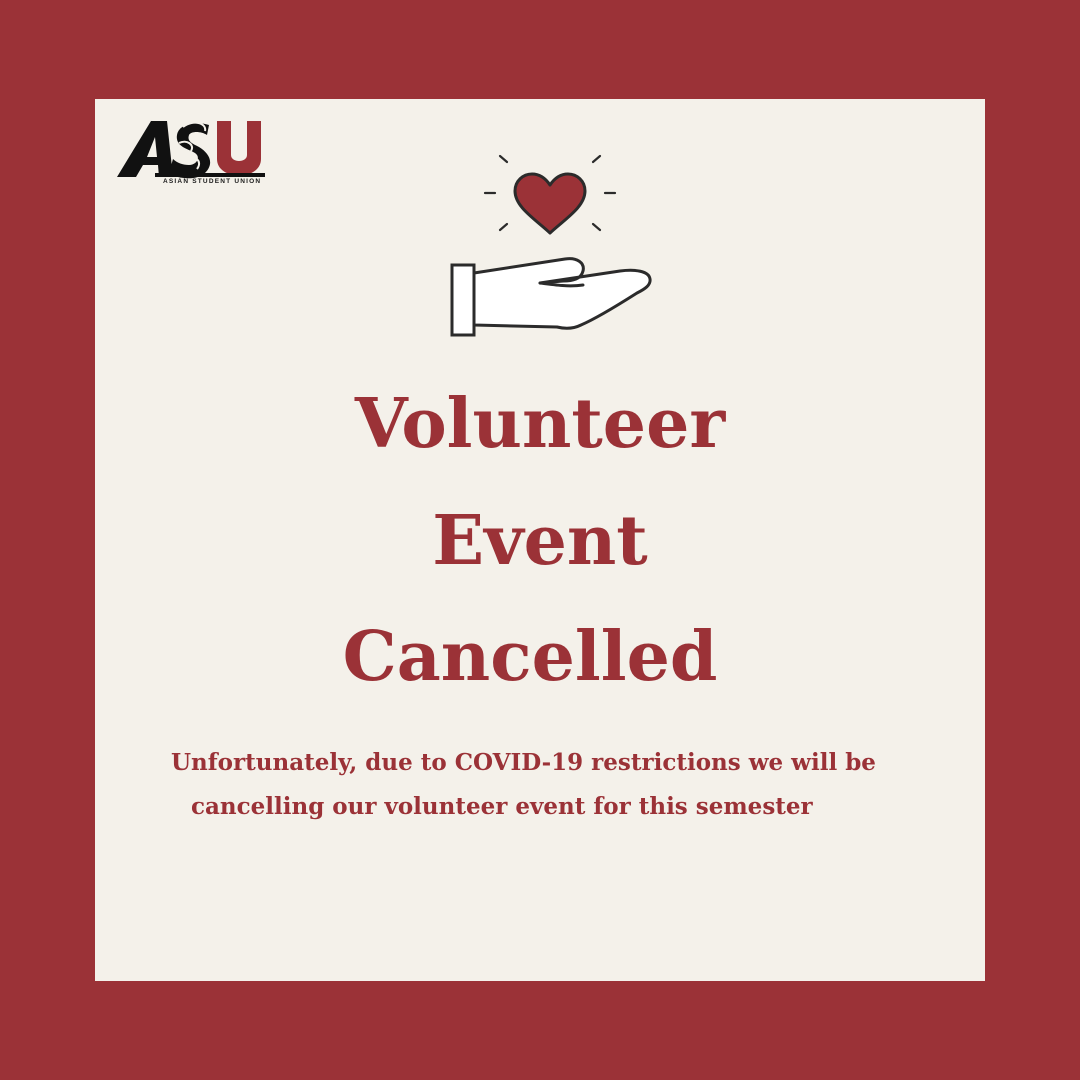 This screenshot has width=1080, height=1080. I want to click on logo-letter-a, so click(145, 149).